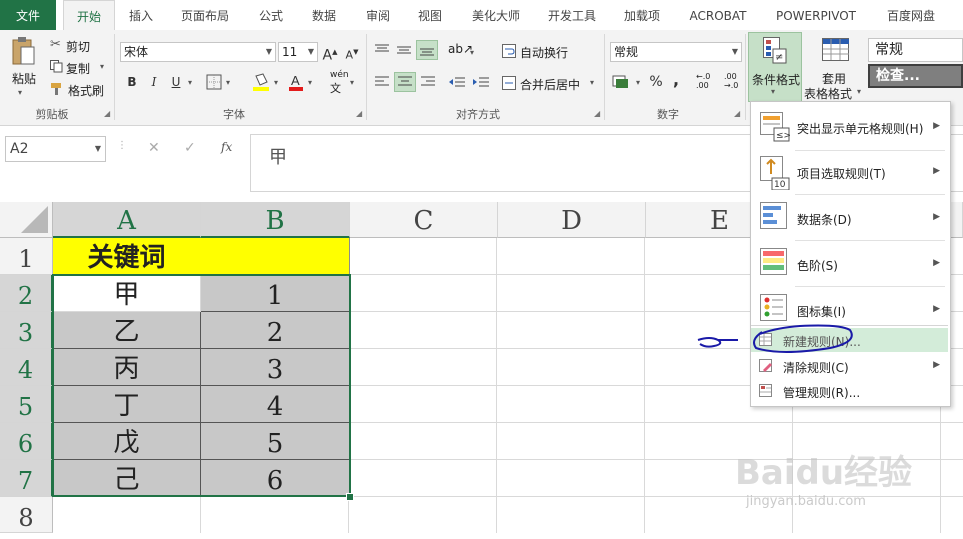  Describe the element at coordinates (127, 256) in the screenshot. I see `cell-a1: 关键词` at that location.